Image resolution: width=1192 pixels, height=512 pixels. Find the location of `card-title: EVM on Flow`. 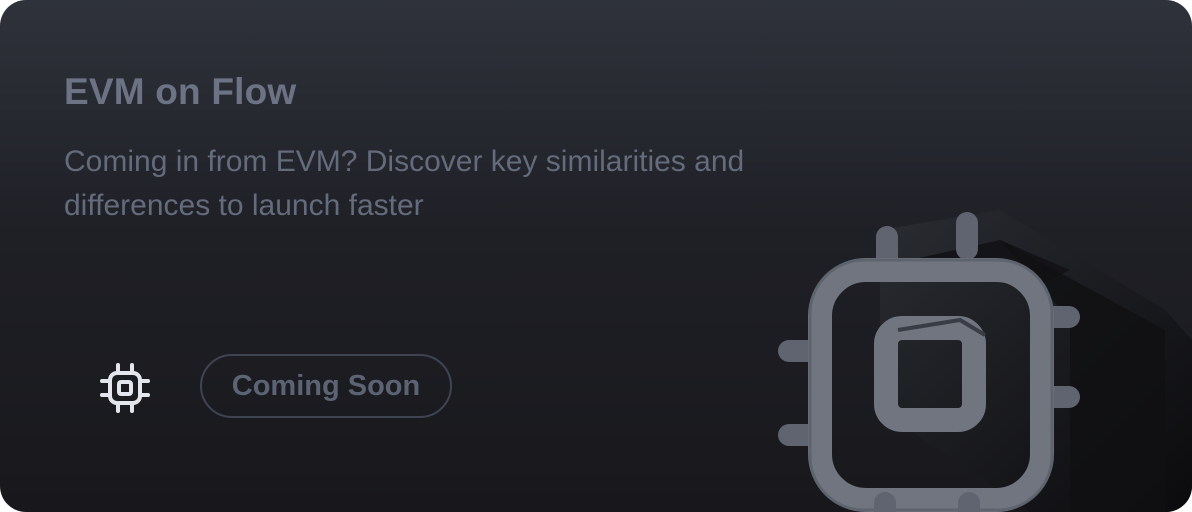

card-title: EVM on Flow is located at coordinates (180, 91).